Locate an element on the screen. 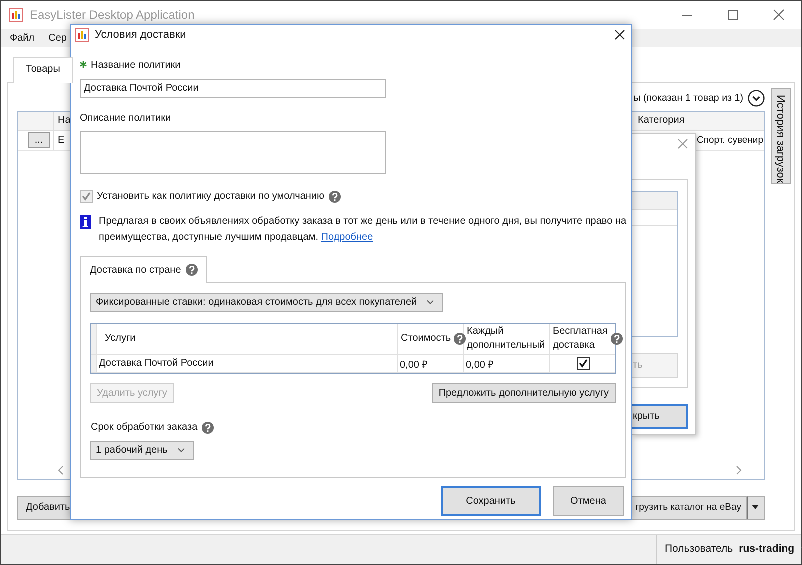 The width and height of the screenshot is (802, 565). rate-dropdown: Фиксированные ставки: одинаковая стоимость для всех покупателей is located at coordinates (267, 302).